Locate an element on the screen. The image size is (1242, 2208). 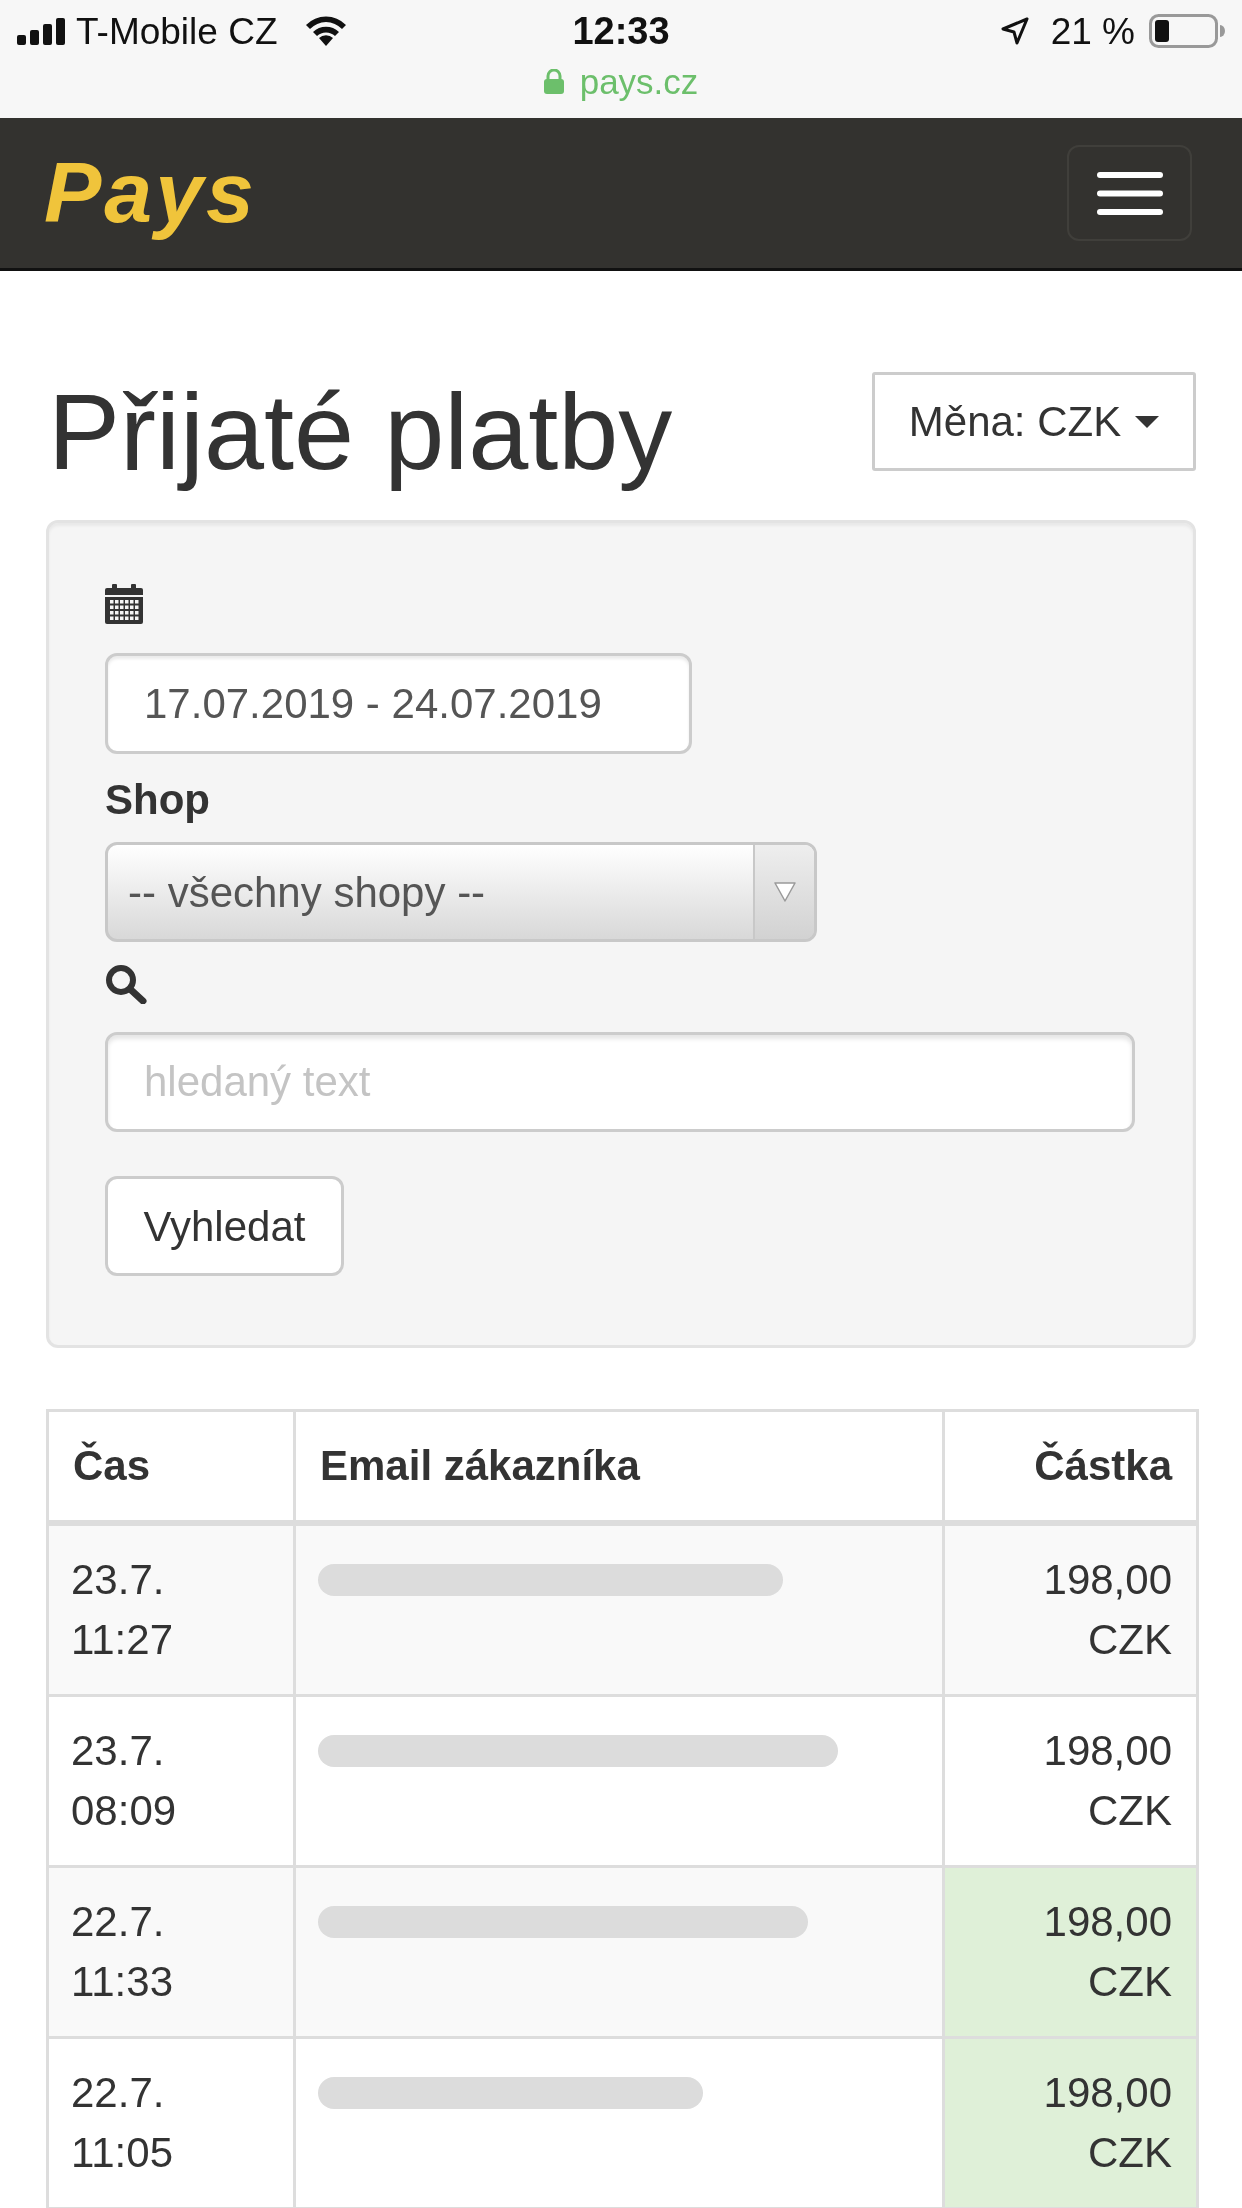
table-cell: 22.7. 11:05 is located at coordinates (171, 2122).